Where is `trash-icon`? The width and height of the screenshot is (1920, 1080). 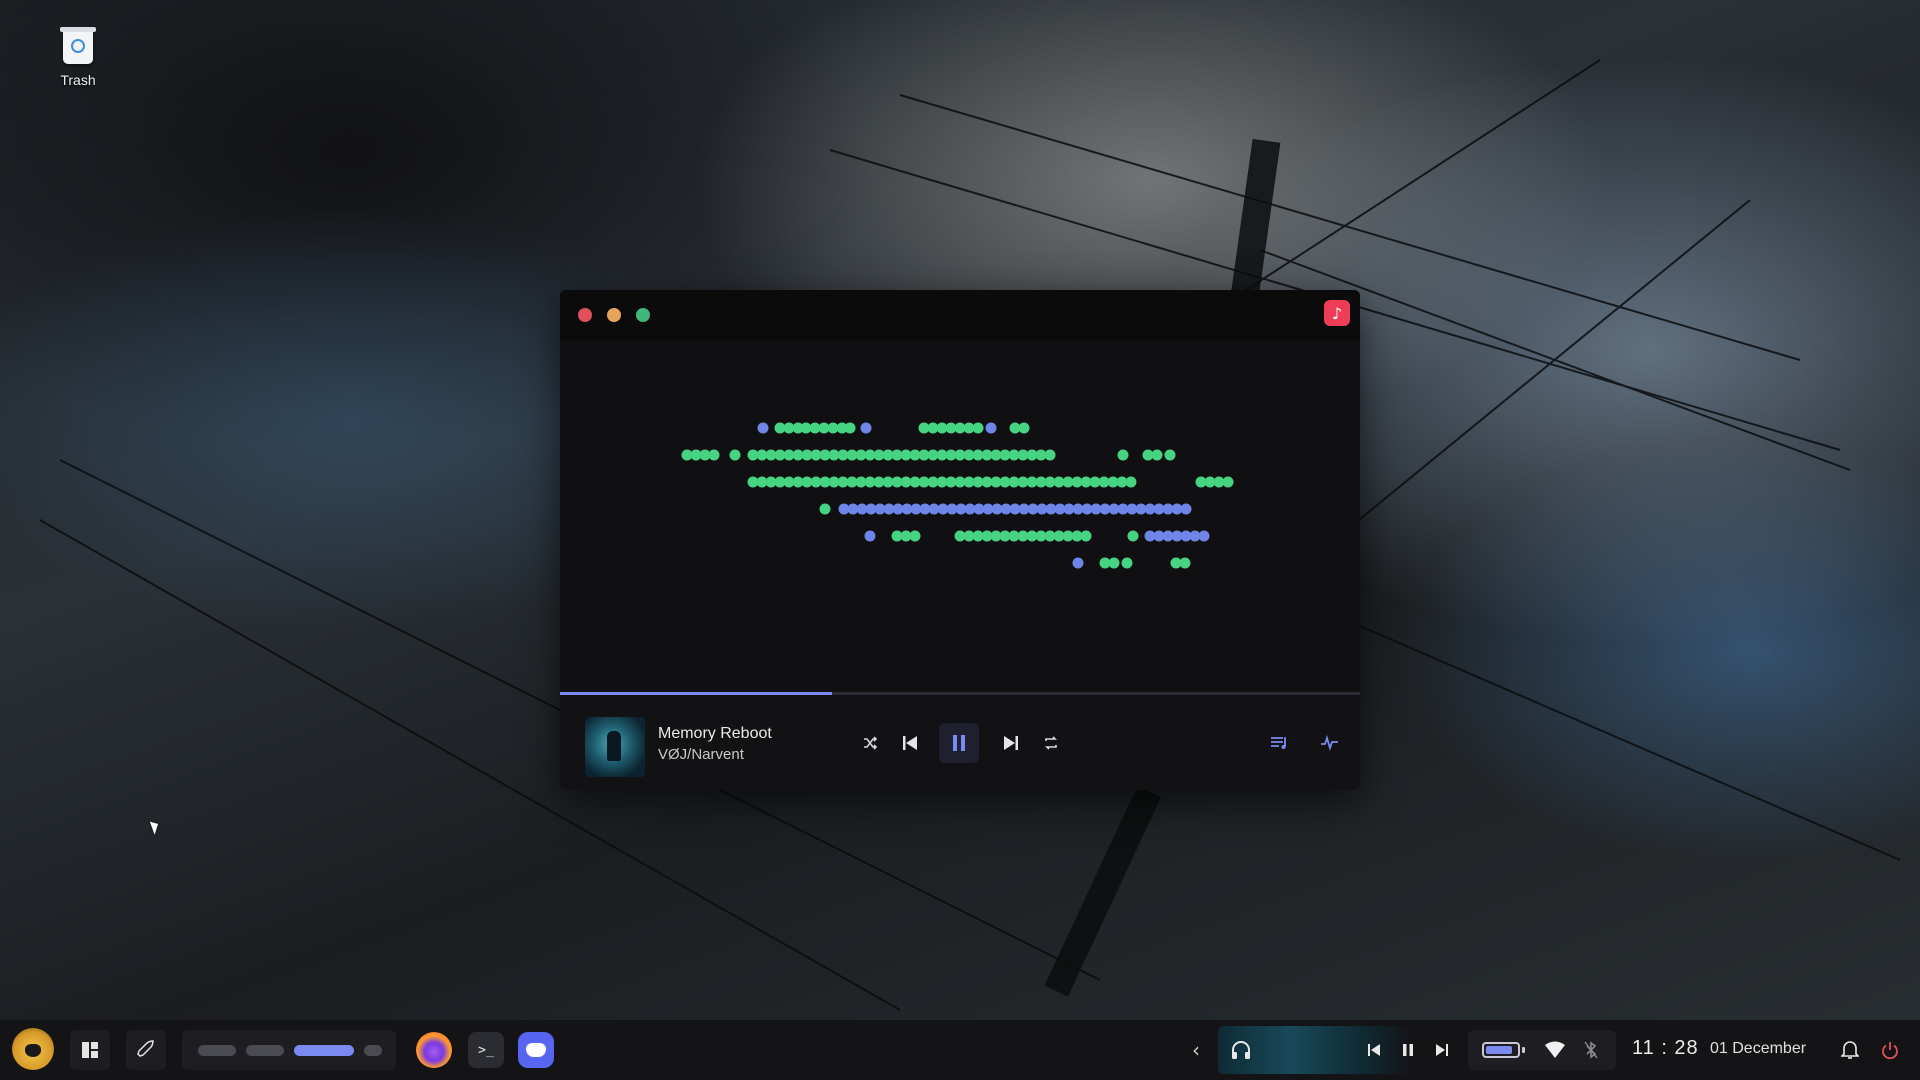 trash-icon is located at coordinates (78, 45).